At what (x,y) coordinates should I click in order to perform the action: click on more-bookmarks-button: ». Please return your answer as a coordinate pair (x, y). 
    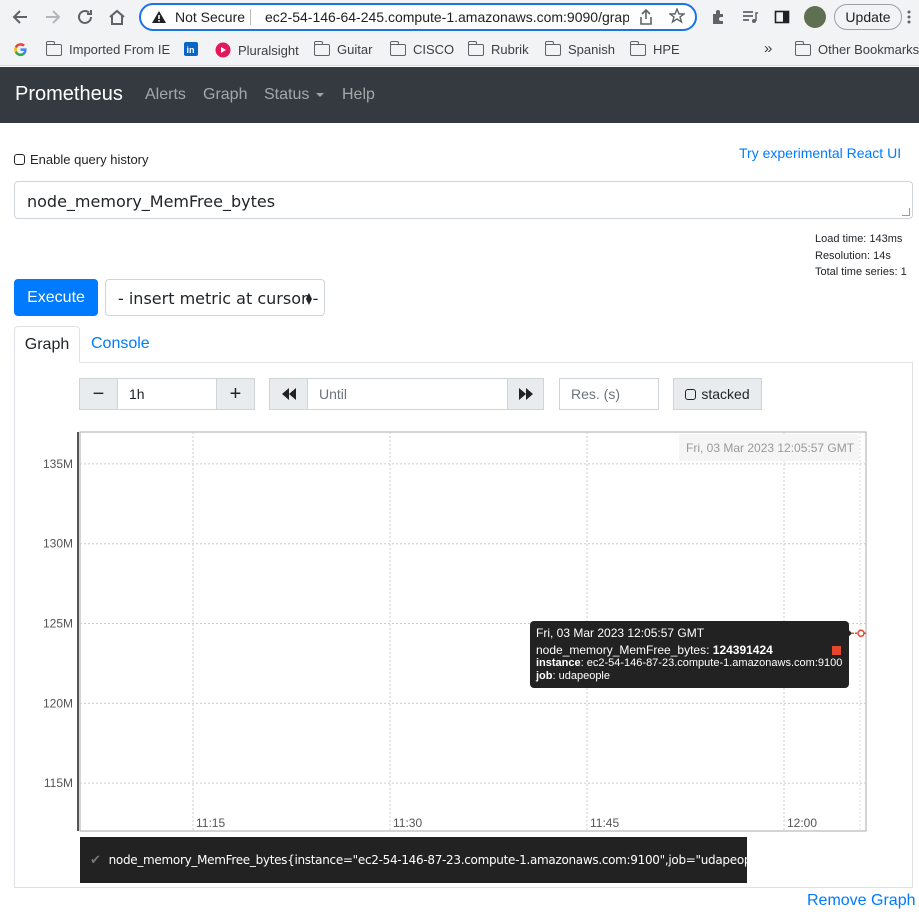
    Looking at the image, I should click on (768, 48).